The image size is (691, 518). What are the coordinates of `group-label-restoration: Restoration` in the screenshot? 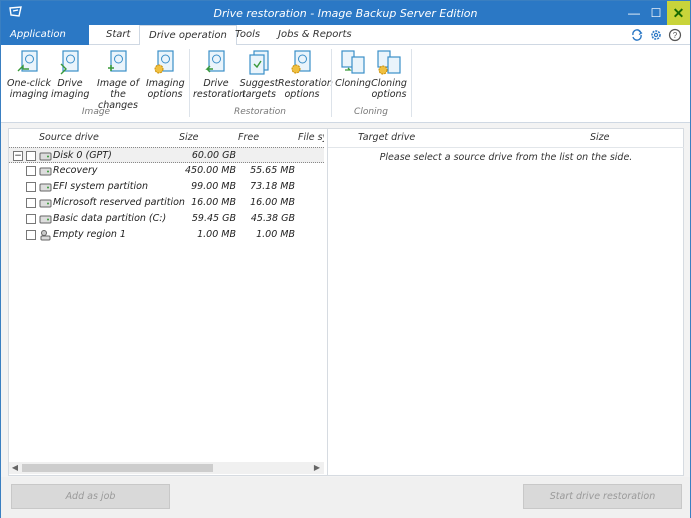 It's located at (260, 112).